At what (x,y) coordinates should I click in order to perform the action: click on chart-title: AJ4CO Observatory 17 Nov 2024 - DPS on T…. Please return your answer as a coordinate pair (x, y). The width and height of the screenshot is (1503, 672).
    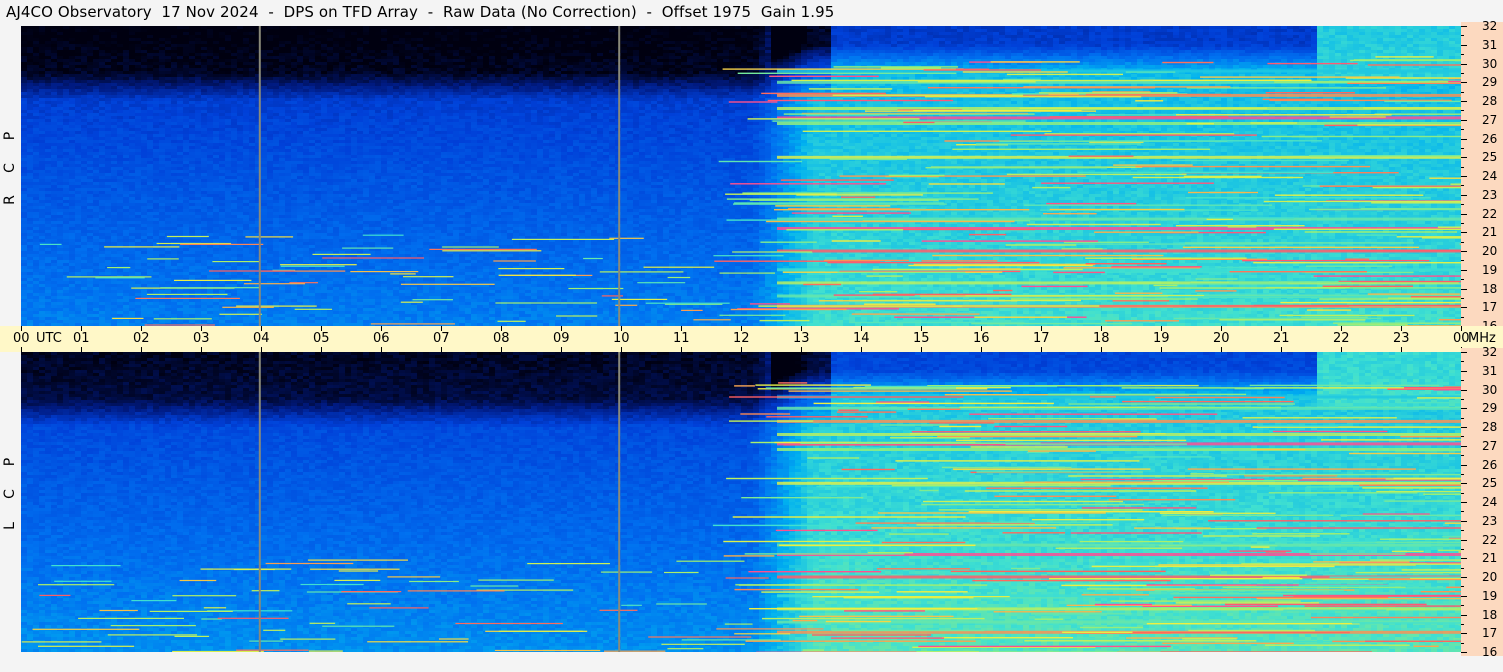
    Looking at the image, I should click on (420, 12).